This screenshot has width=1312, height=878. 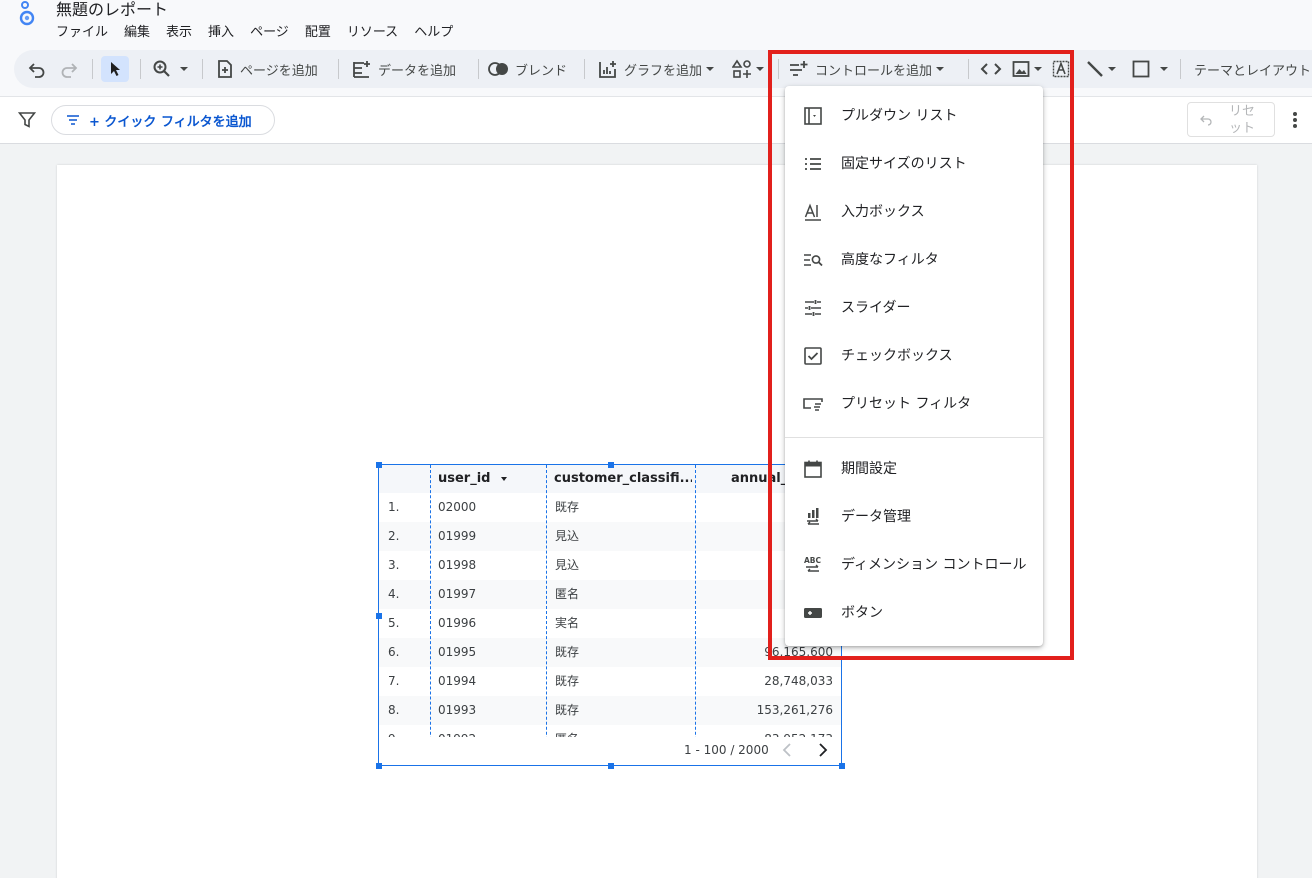 I want to click on add-quick-filter-button: + クイック フィルタを追加, so click(x=163, y=120).